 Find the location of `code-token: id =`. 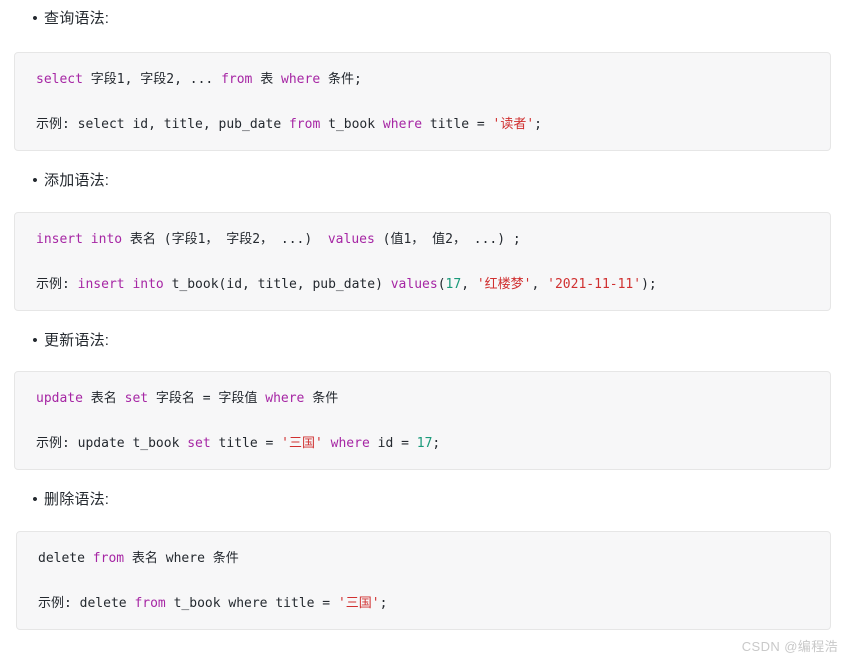

code-token: id = is located at coordinates (393, 443).